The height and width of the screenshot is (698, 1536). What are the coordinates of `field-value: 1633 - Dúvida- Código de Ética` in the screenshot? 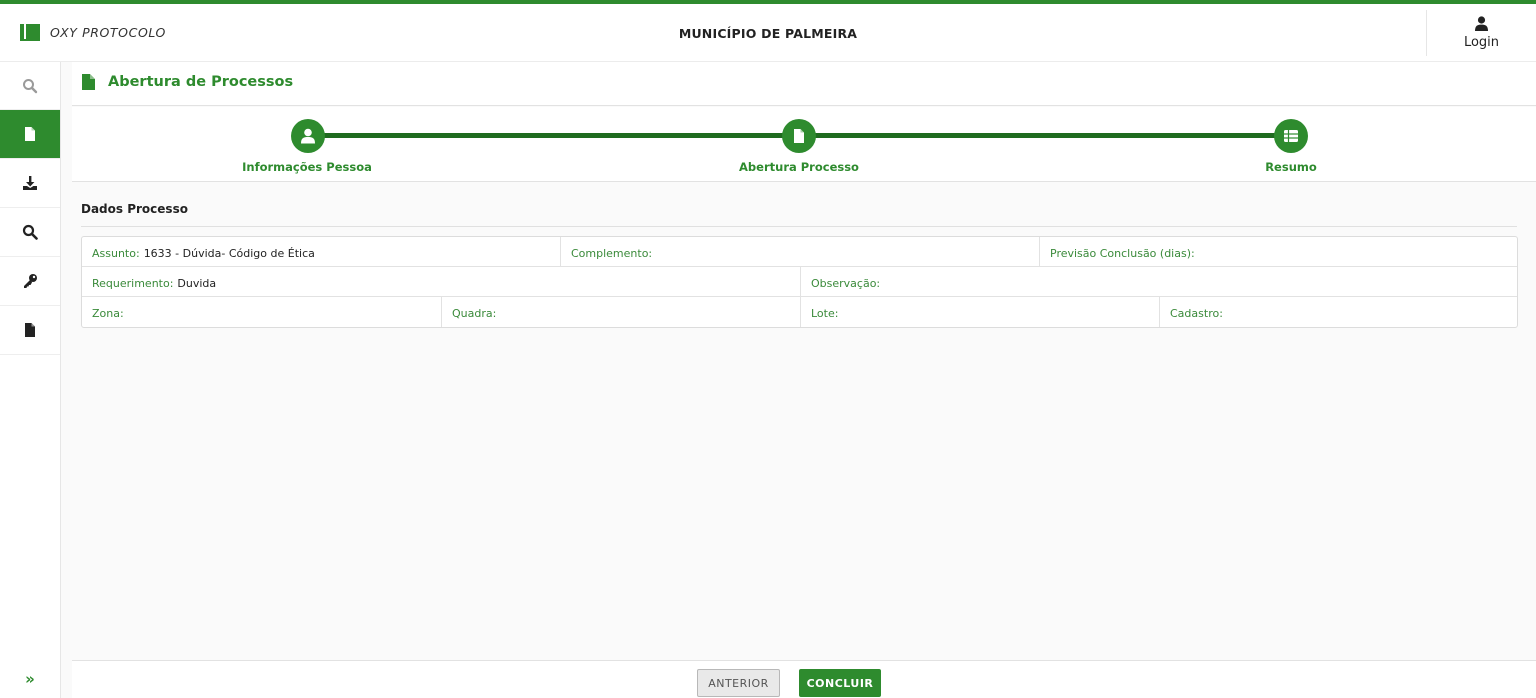 It's located at (229, 253).